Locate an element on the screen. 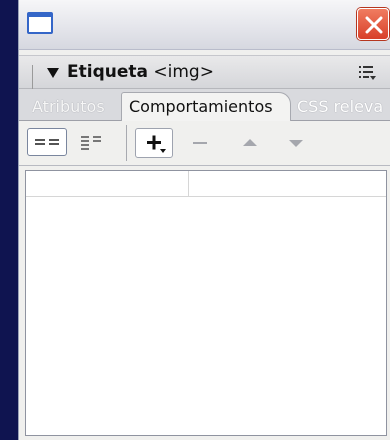  move-down-button is located at coordinates (296, 143).